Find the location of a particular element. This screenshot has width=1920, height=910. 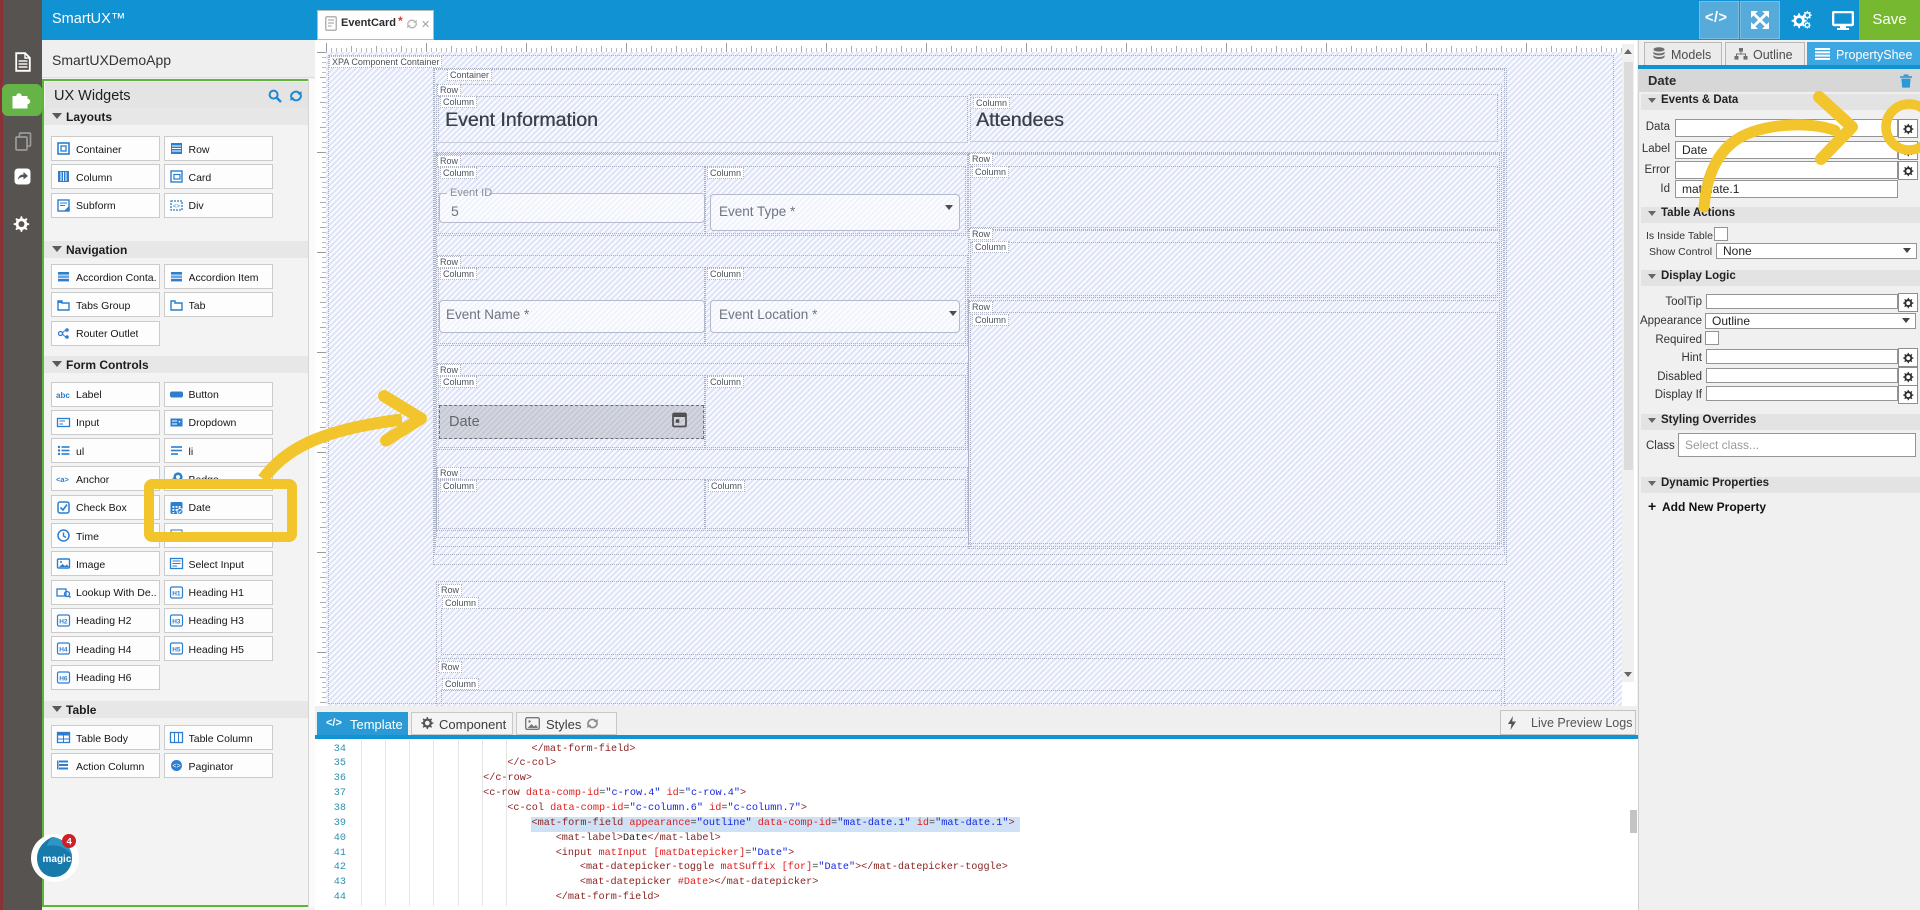

svg-text: magic is located at coordinates (57, 859).